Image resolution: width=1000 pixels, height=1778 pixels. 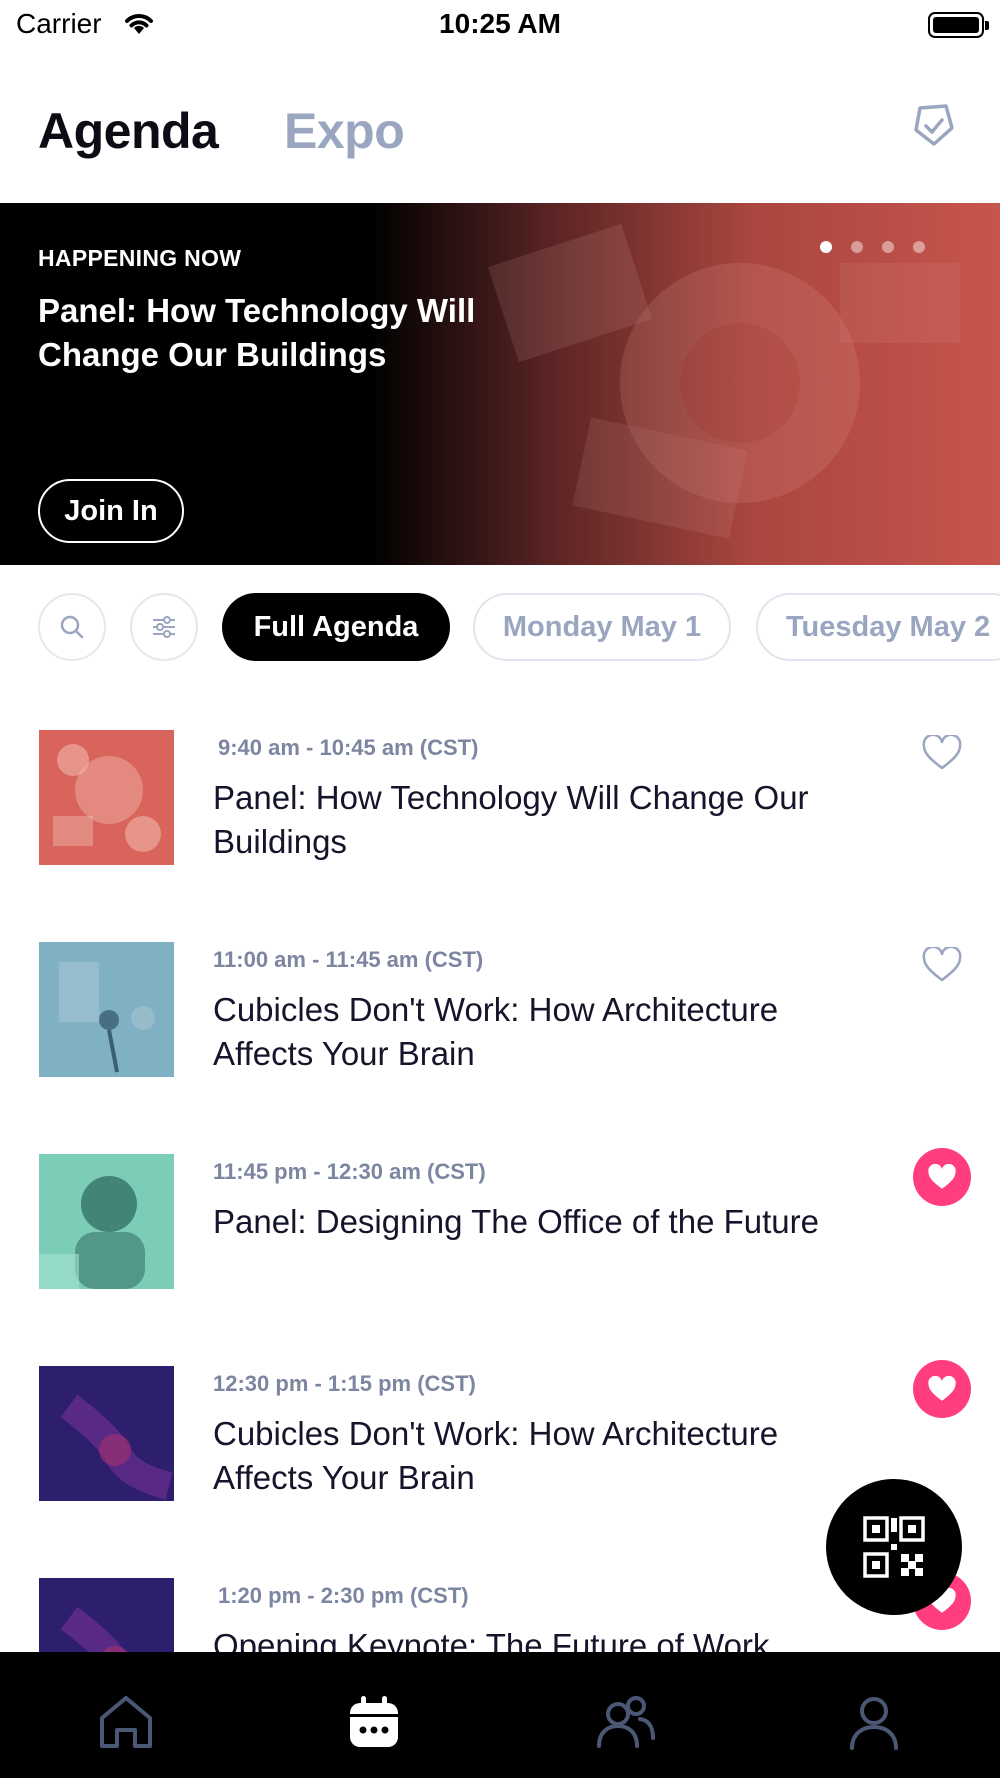 I want to click on nav-profile, so click(x=874, y=1722).